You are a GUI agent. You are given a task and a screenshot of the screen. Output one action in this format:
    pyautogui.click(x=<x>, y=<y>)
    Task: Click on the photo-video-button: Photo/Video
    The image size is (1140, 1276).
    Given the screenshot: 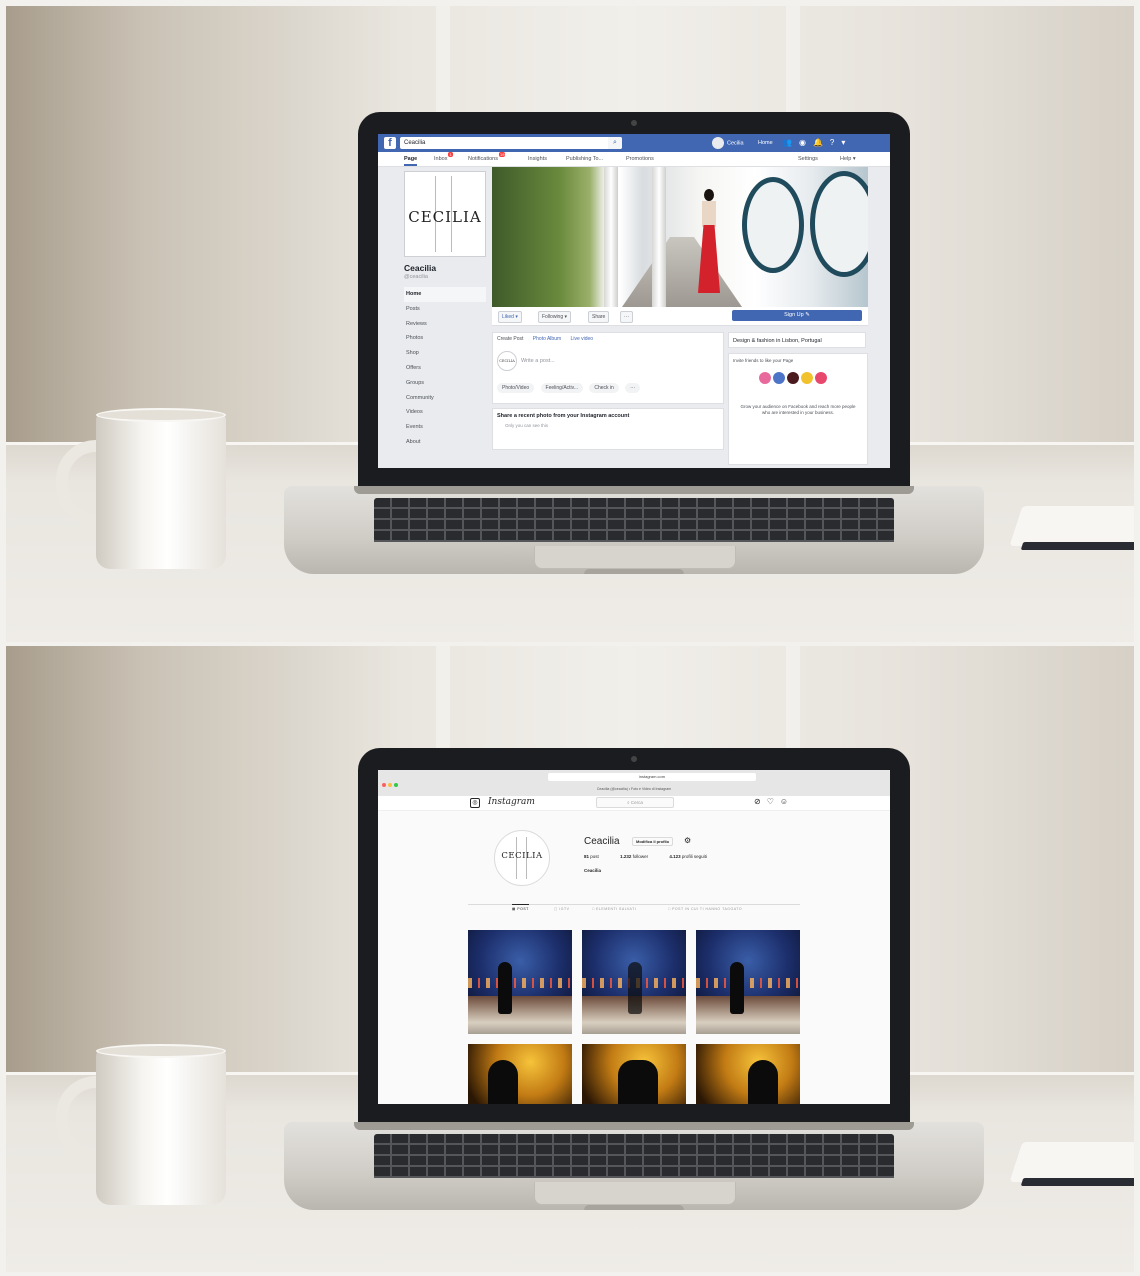 What is the action you would take?
    pyautogui.click(x=516, y=388)
    